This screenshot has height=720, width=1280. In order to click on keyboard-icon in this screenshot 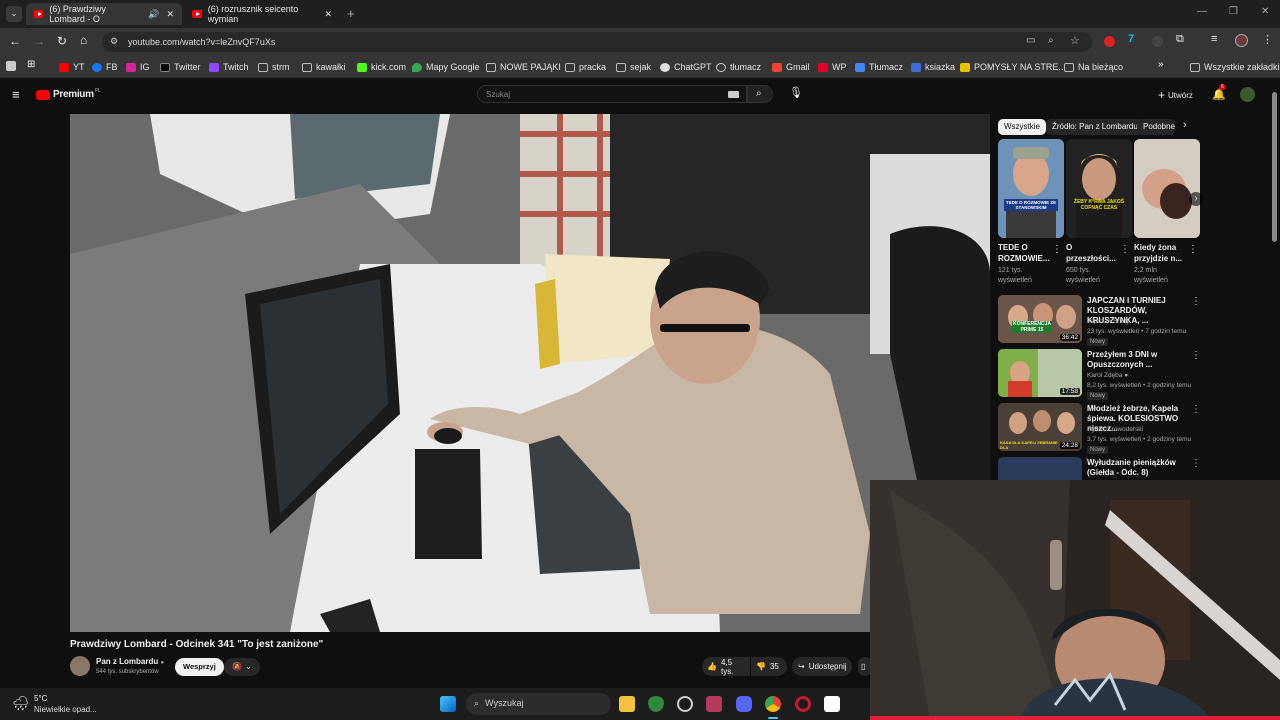, I will do `click(733, 94)`.